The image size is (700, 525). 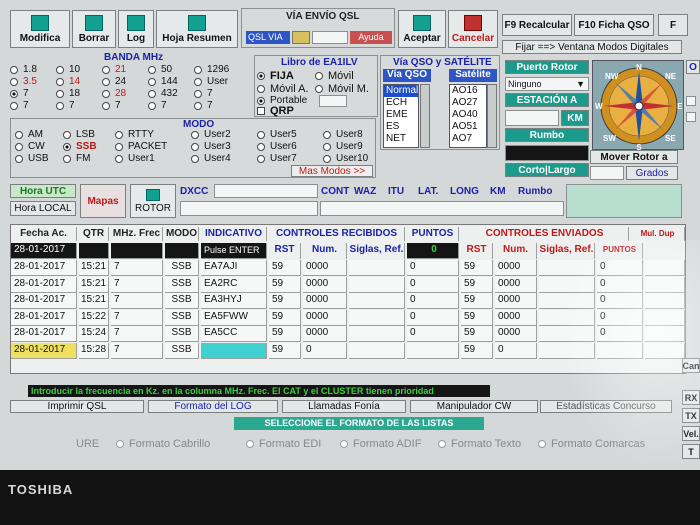 What do you see at coordinates (537, 25) in the screenshot?
I see `f9-recalcular-button: F9 Recalcular` at bounding box center [537, 25].